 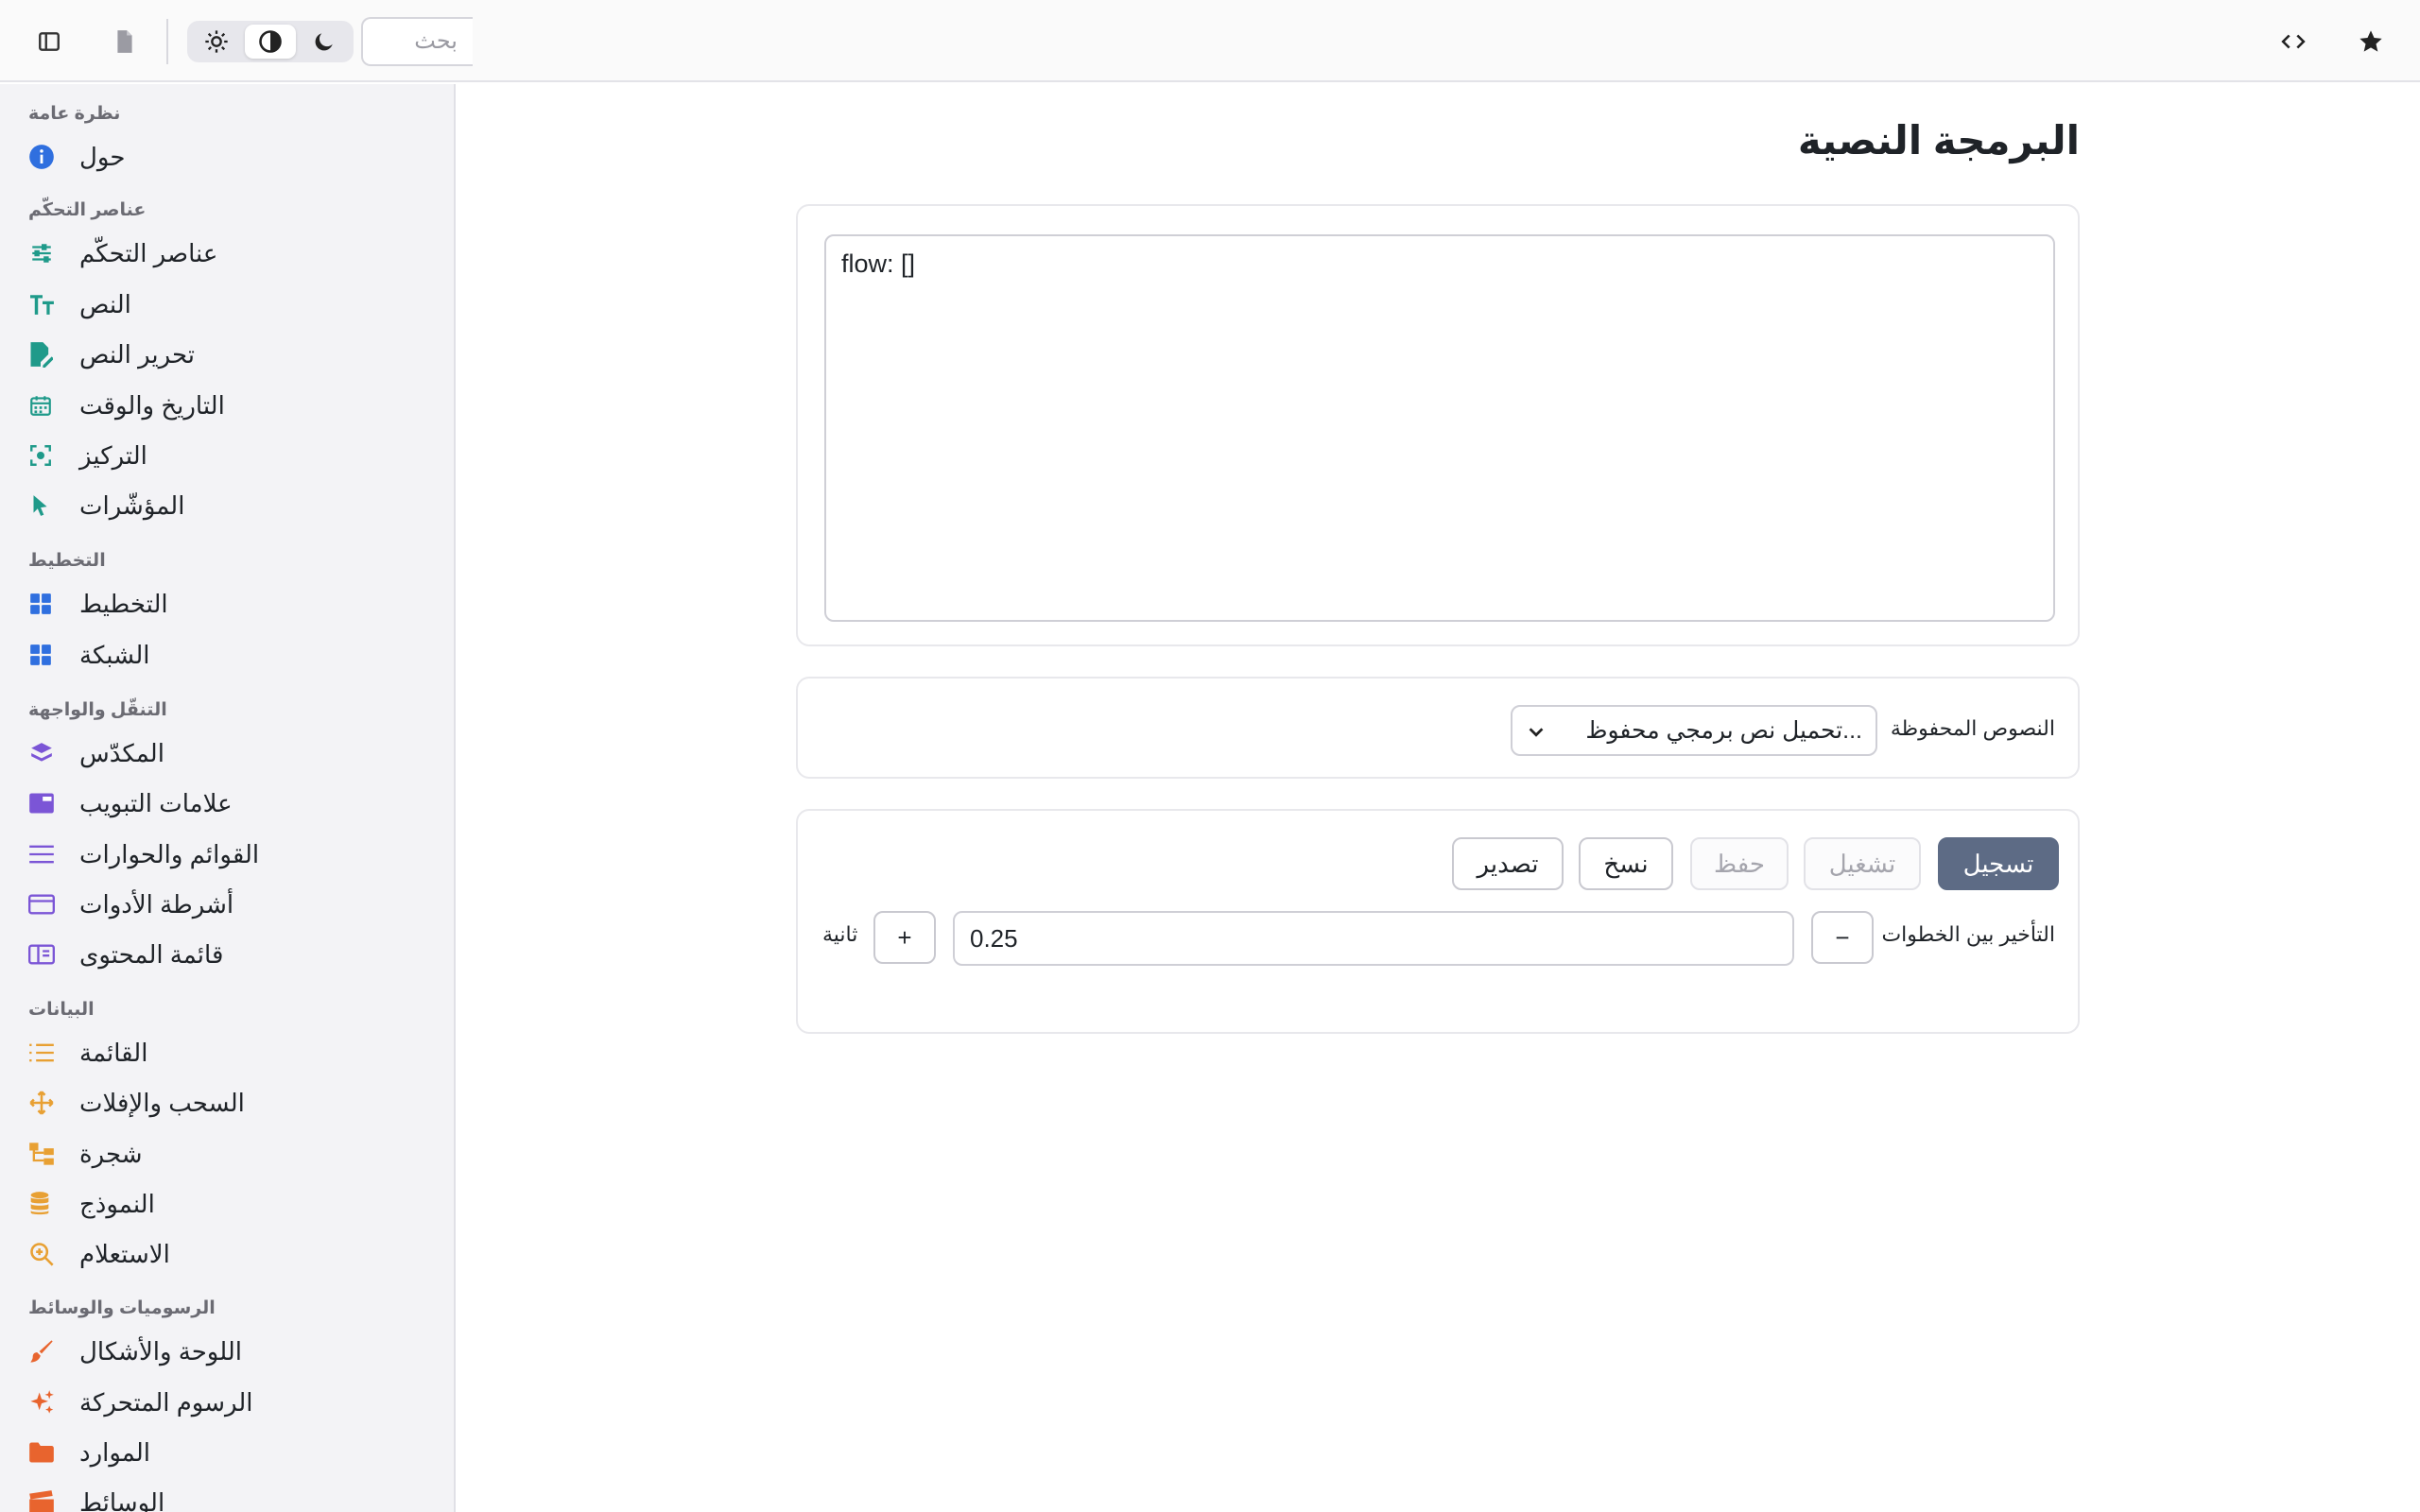 I want to click on sidebar-section-title: التنقّل والواجهة, so click(x=97, y=710).